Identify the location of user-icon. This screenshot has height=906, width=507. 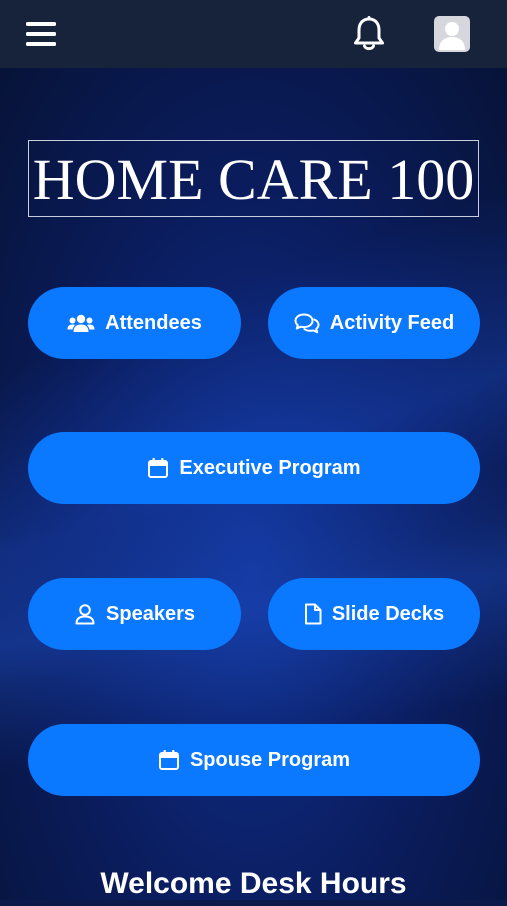
(85, 614).